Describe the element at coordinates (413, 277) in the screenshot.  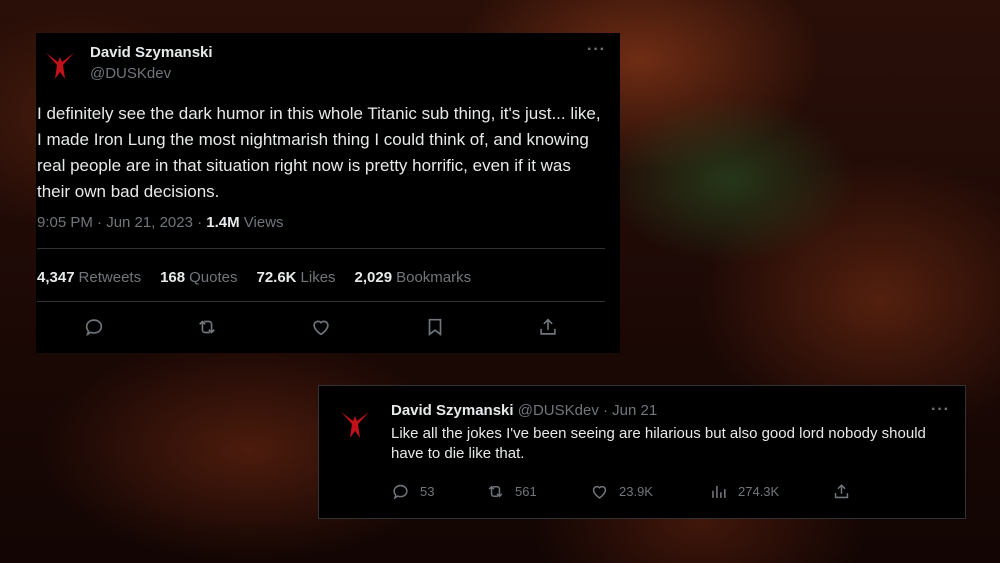
I see `bookmarks-stat: 2,029 Bookmarks` at that location.